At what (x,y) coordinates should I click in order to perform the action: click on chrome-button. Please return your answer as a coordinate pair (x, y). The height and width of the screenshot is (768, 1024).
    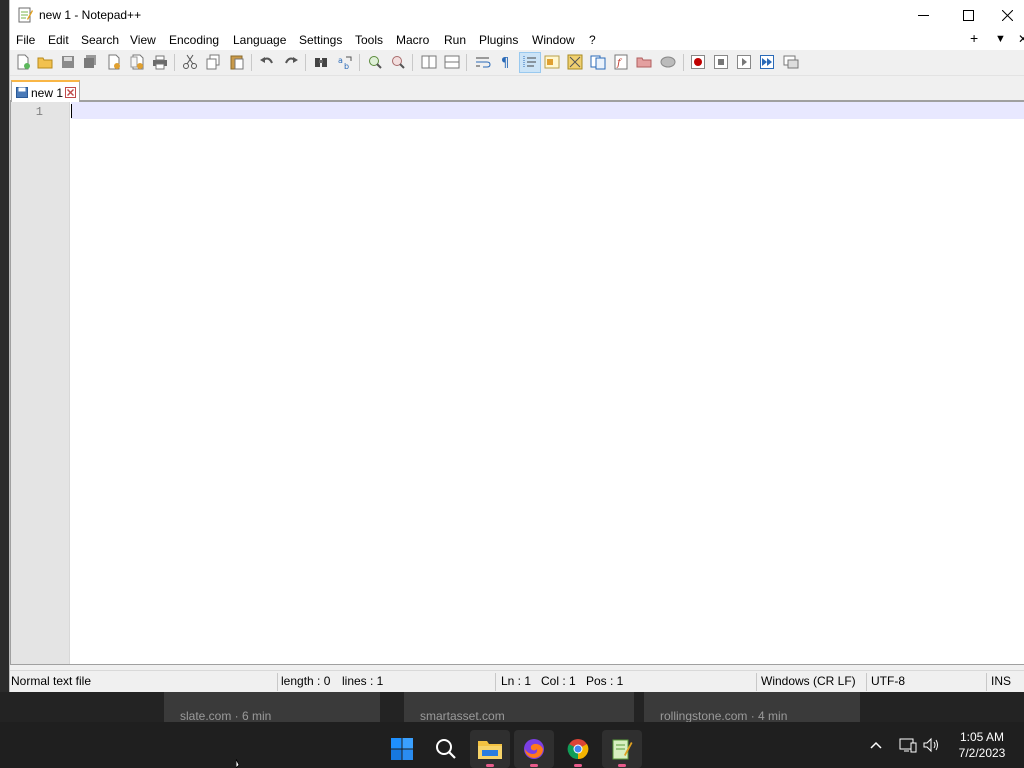
    Looking at the image, I should click on (578, 749).